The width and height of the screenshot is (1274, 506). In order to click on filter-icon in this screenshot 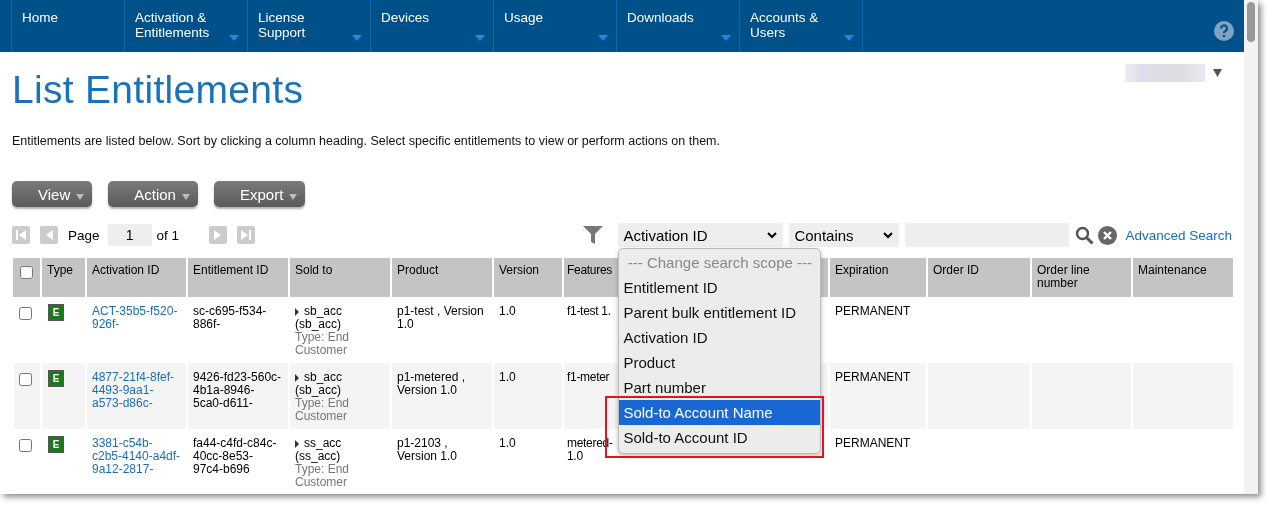, I will do `click(593, 235)`.